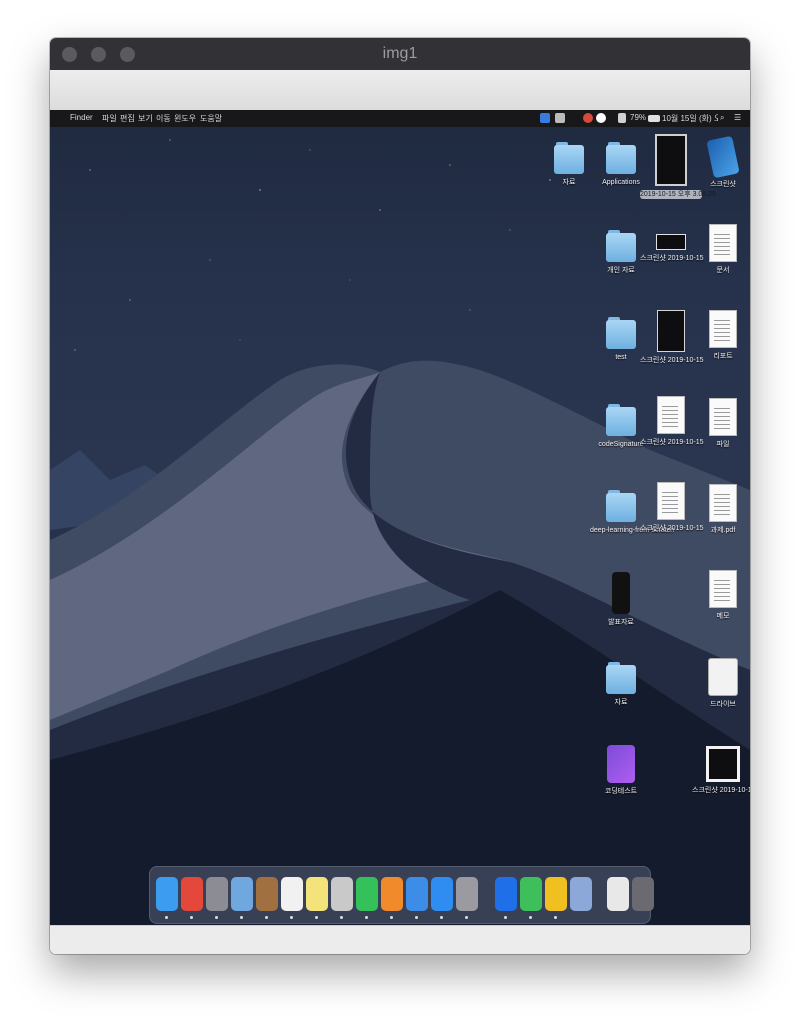 This screenshot has width=800, height=1016. What do you see at coordinates (723, 444) in the screenshot?
I see `icon-label: 파일` at bounding box center [723, 444].